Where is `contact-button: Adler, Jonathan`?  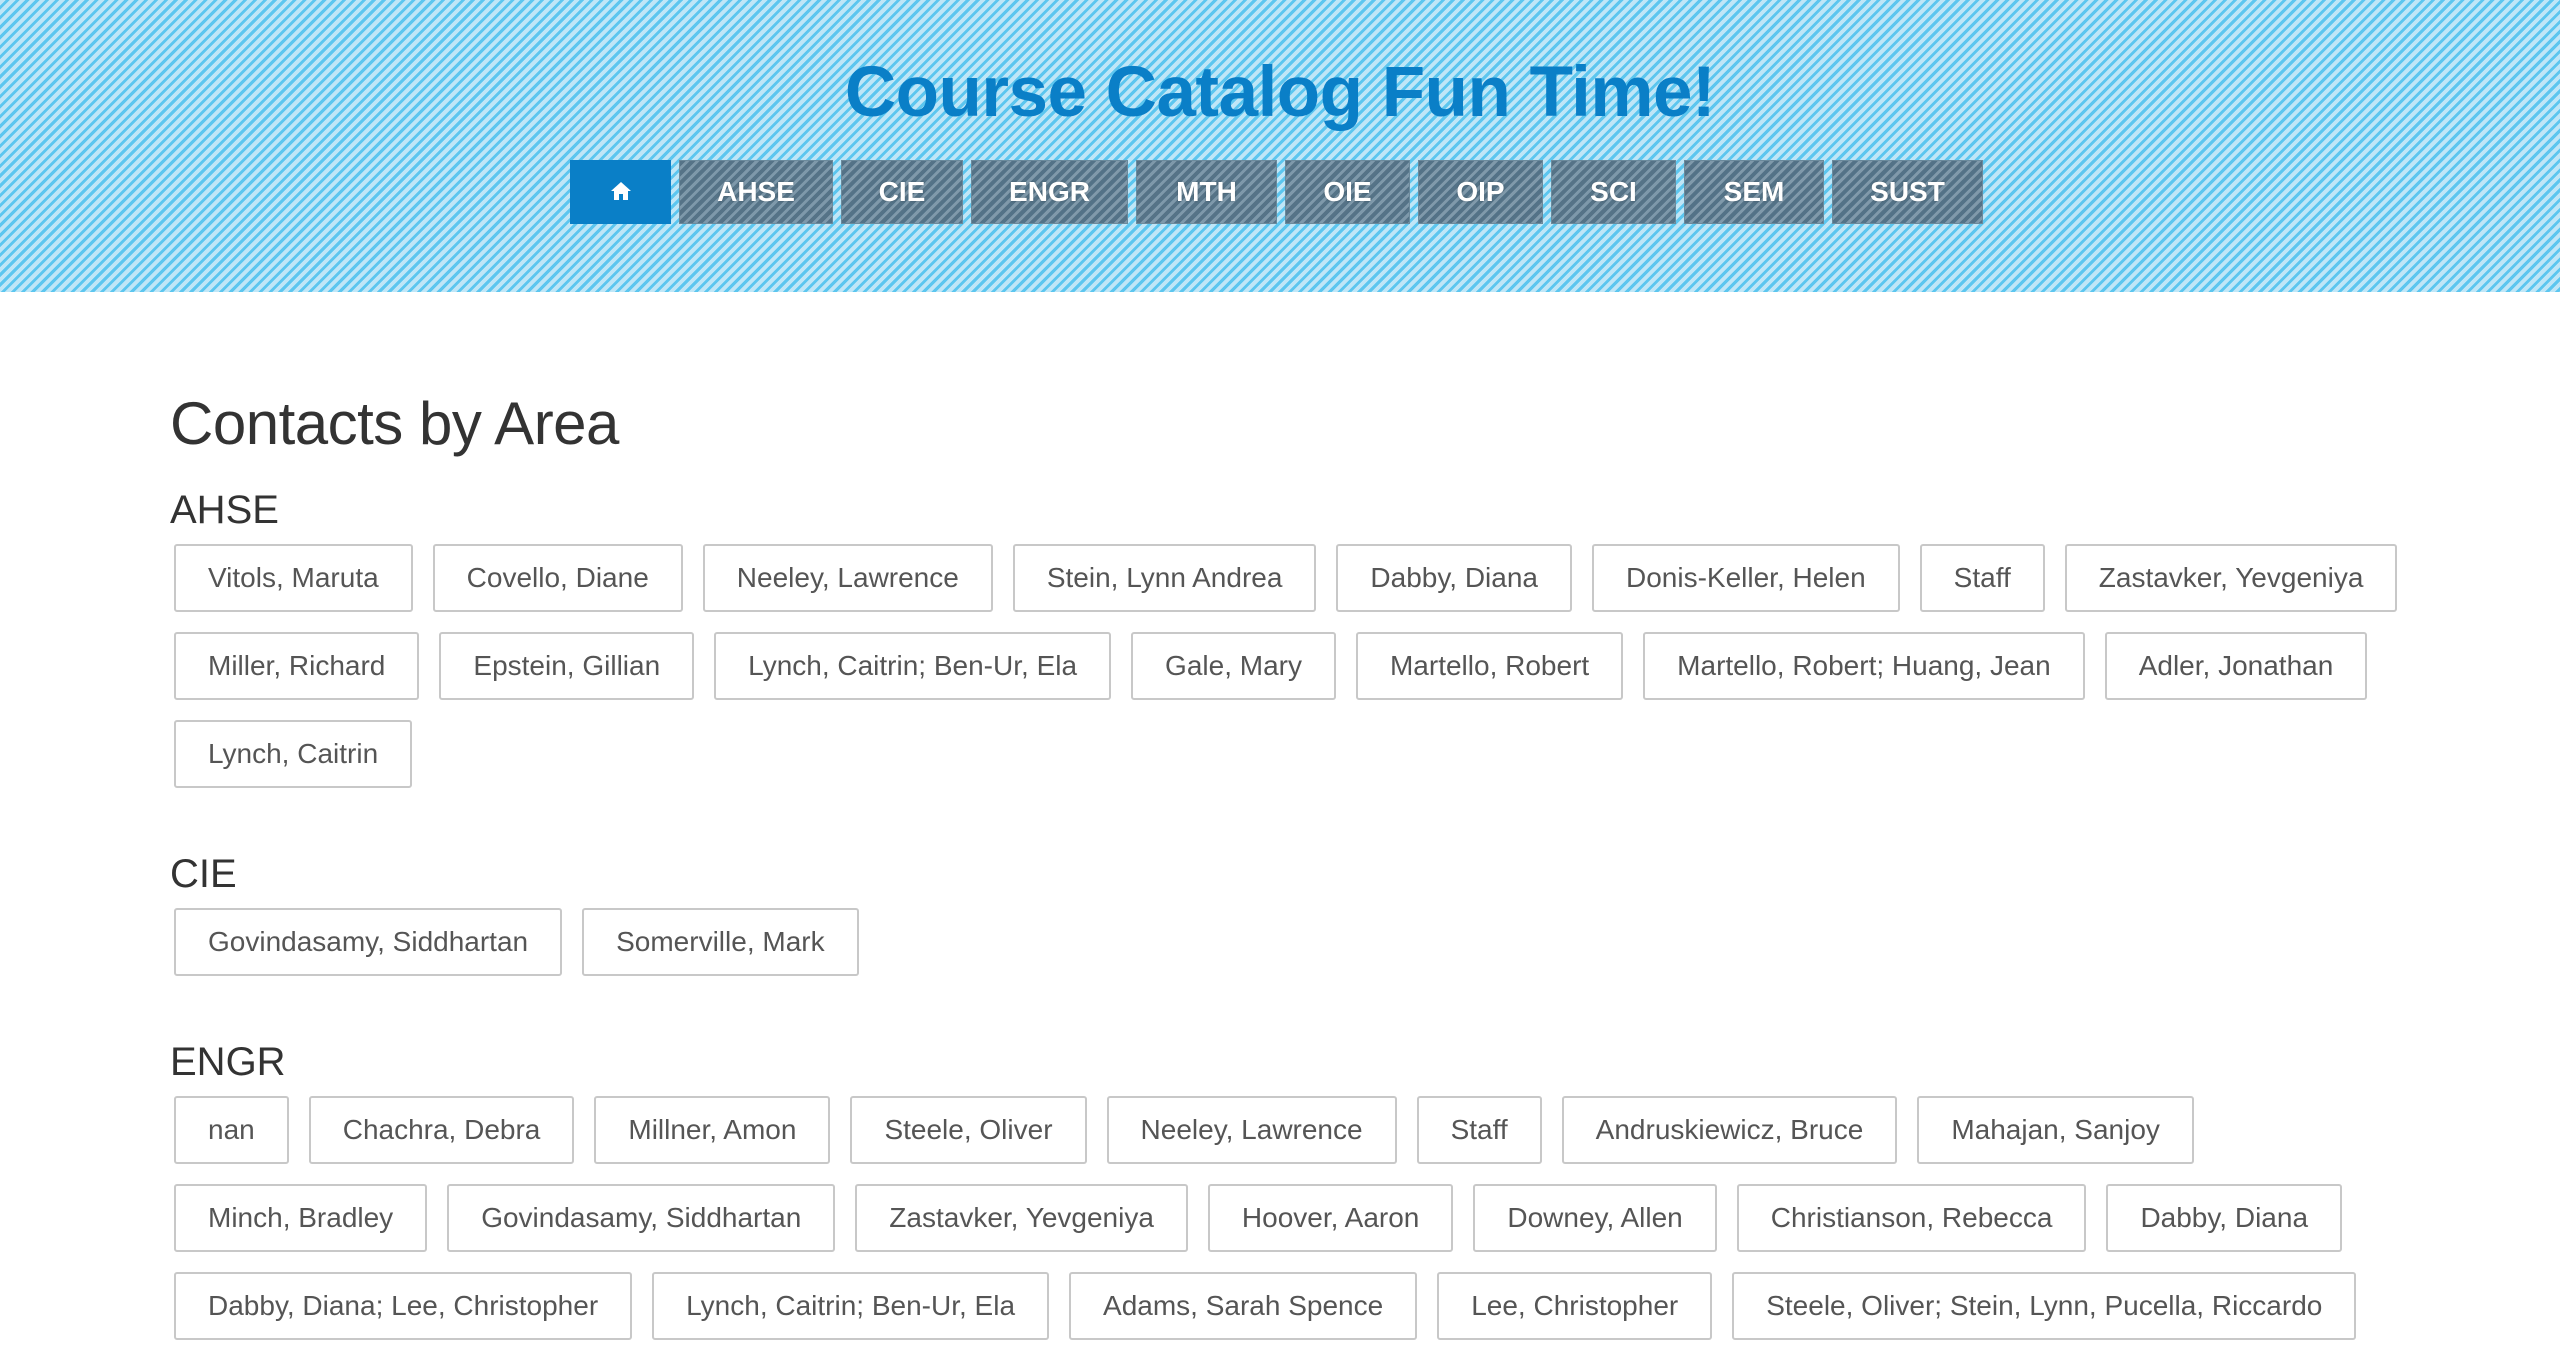
contact-button: Adler, Jonathan is located at coordinates (2236, 666).